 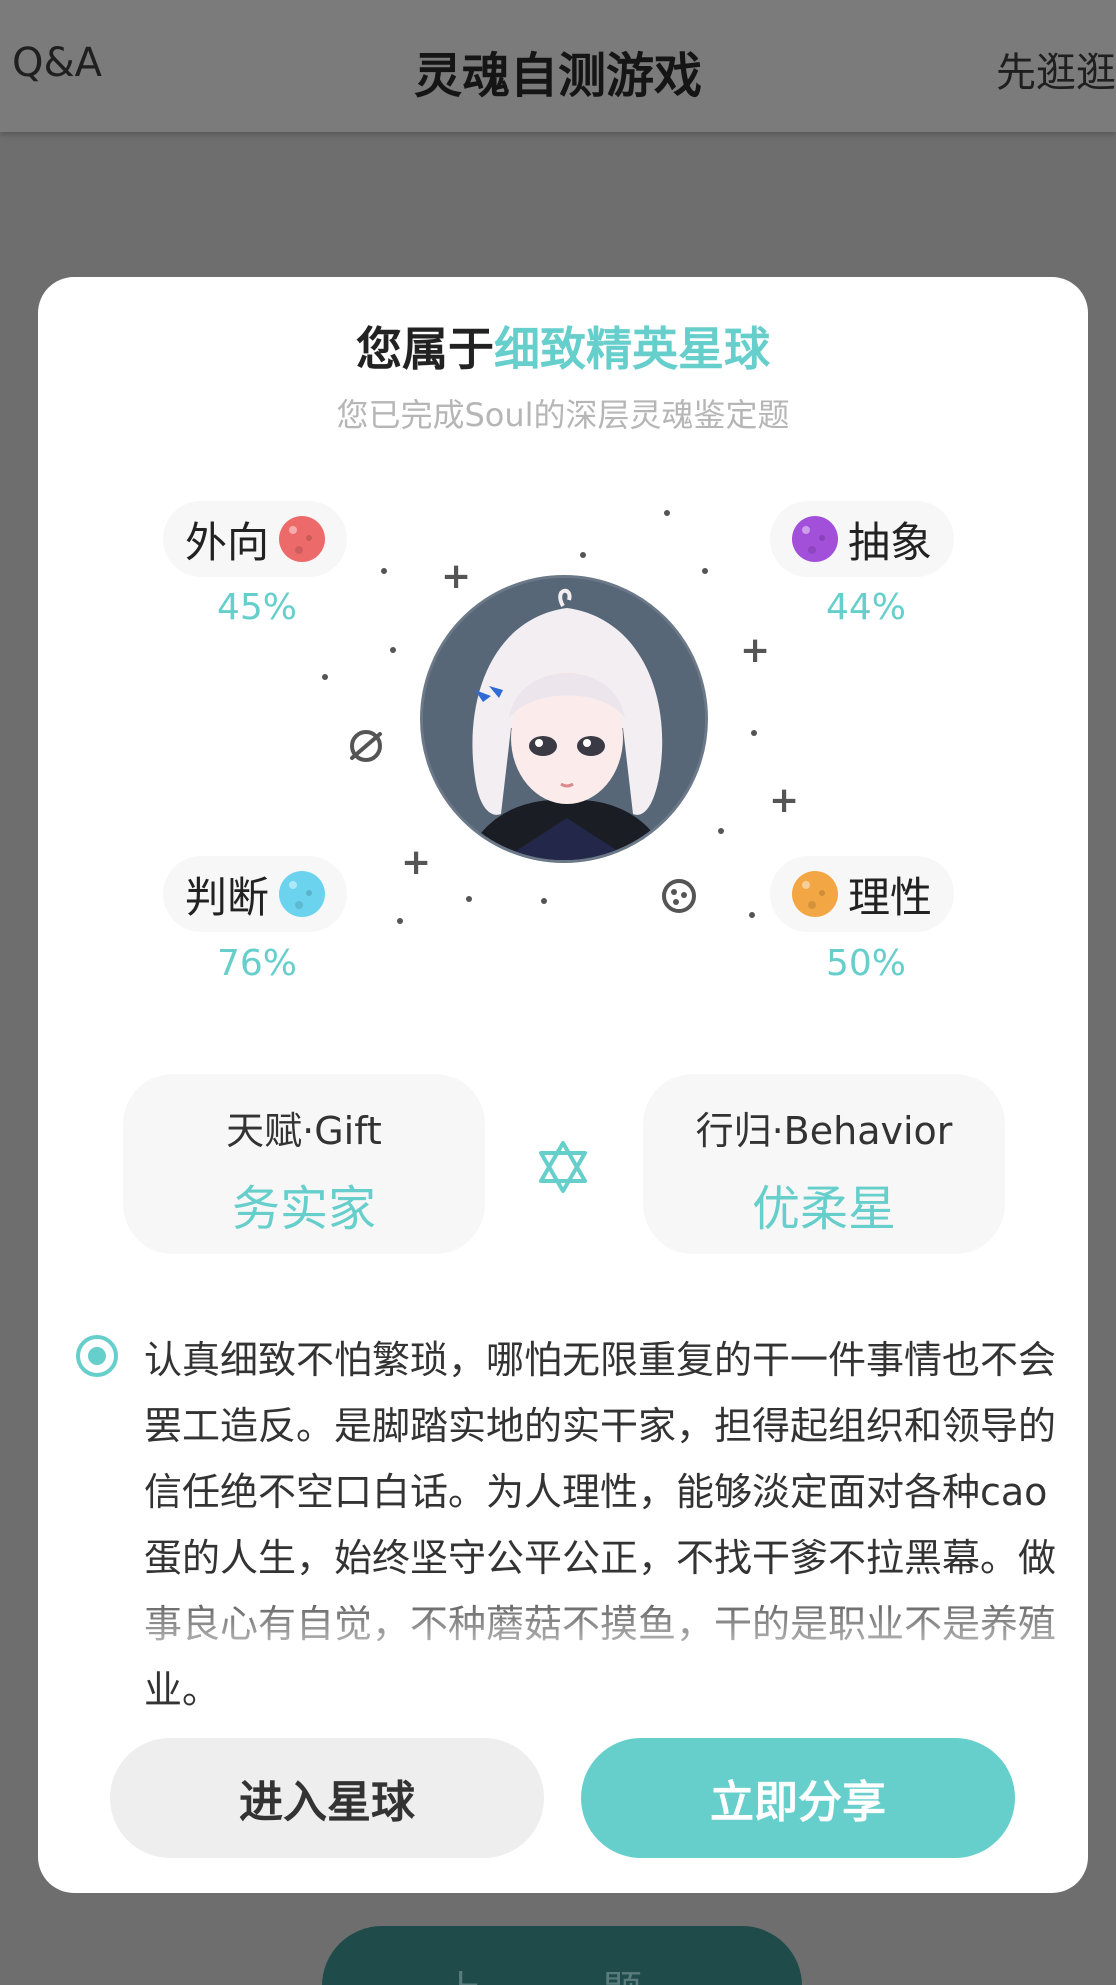 I want to click on anime-avatar-illustration, so click(x=564, y=719).